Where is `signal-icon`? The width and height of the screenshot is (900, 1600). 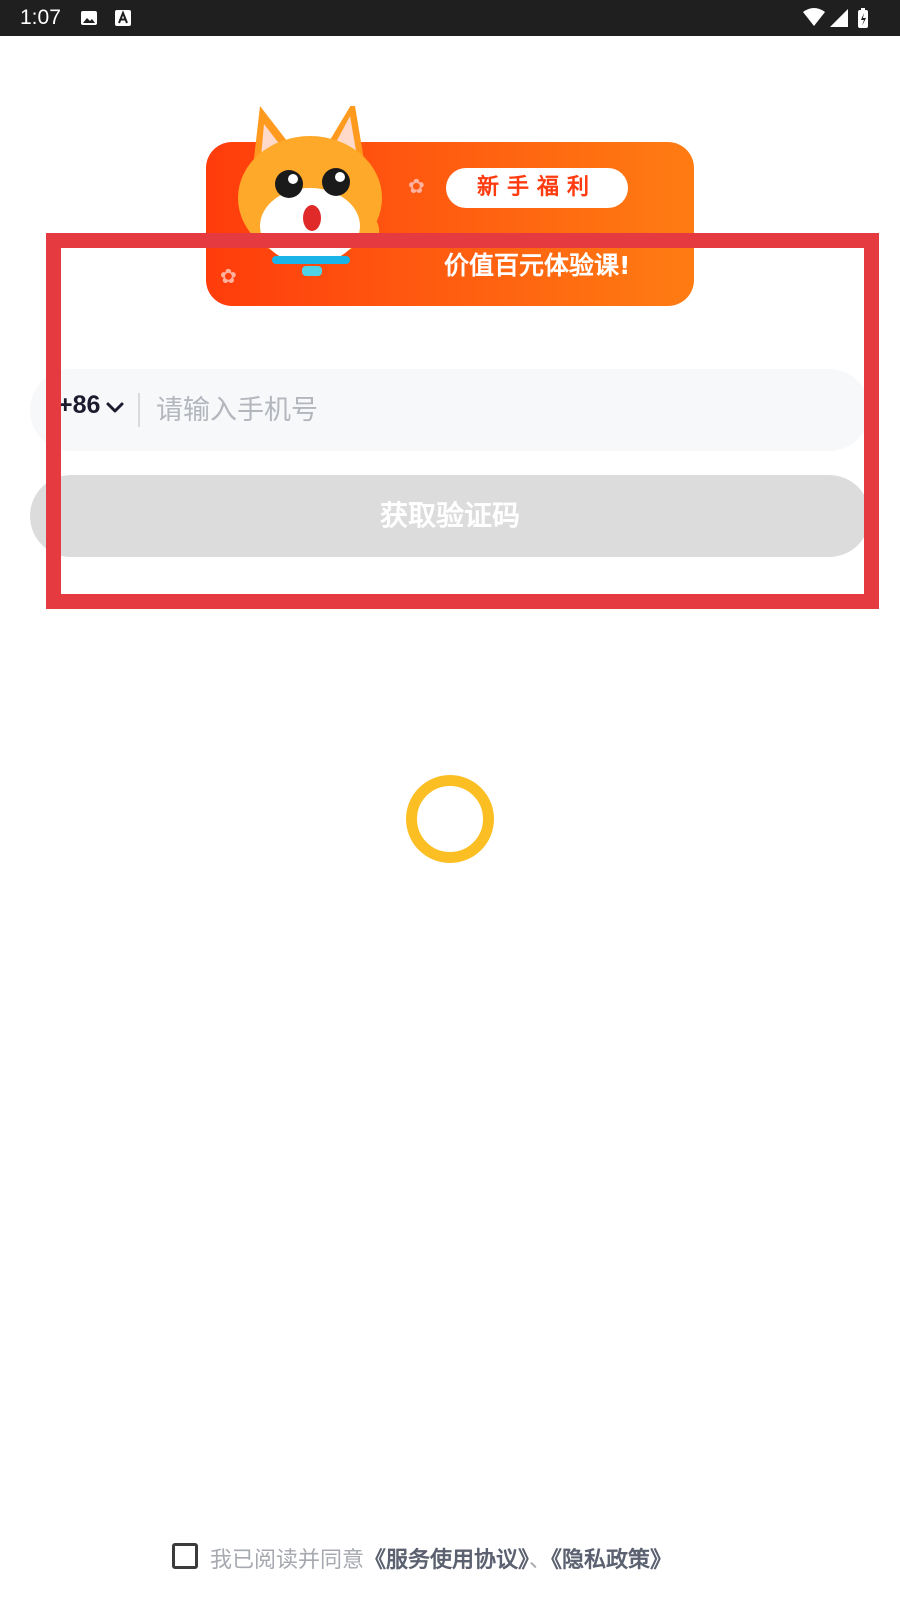
signal-icon is located at coordinates (839, 18).